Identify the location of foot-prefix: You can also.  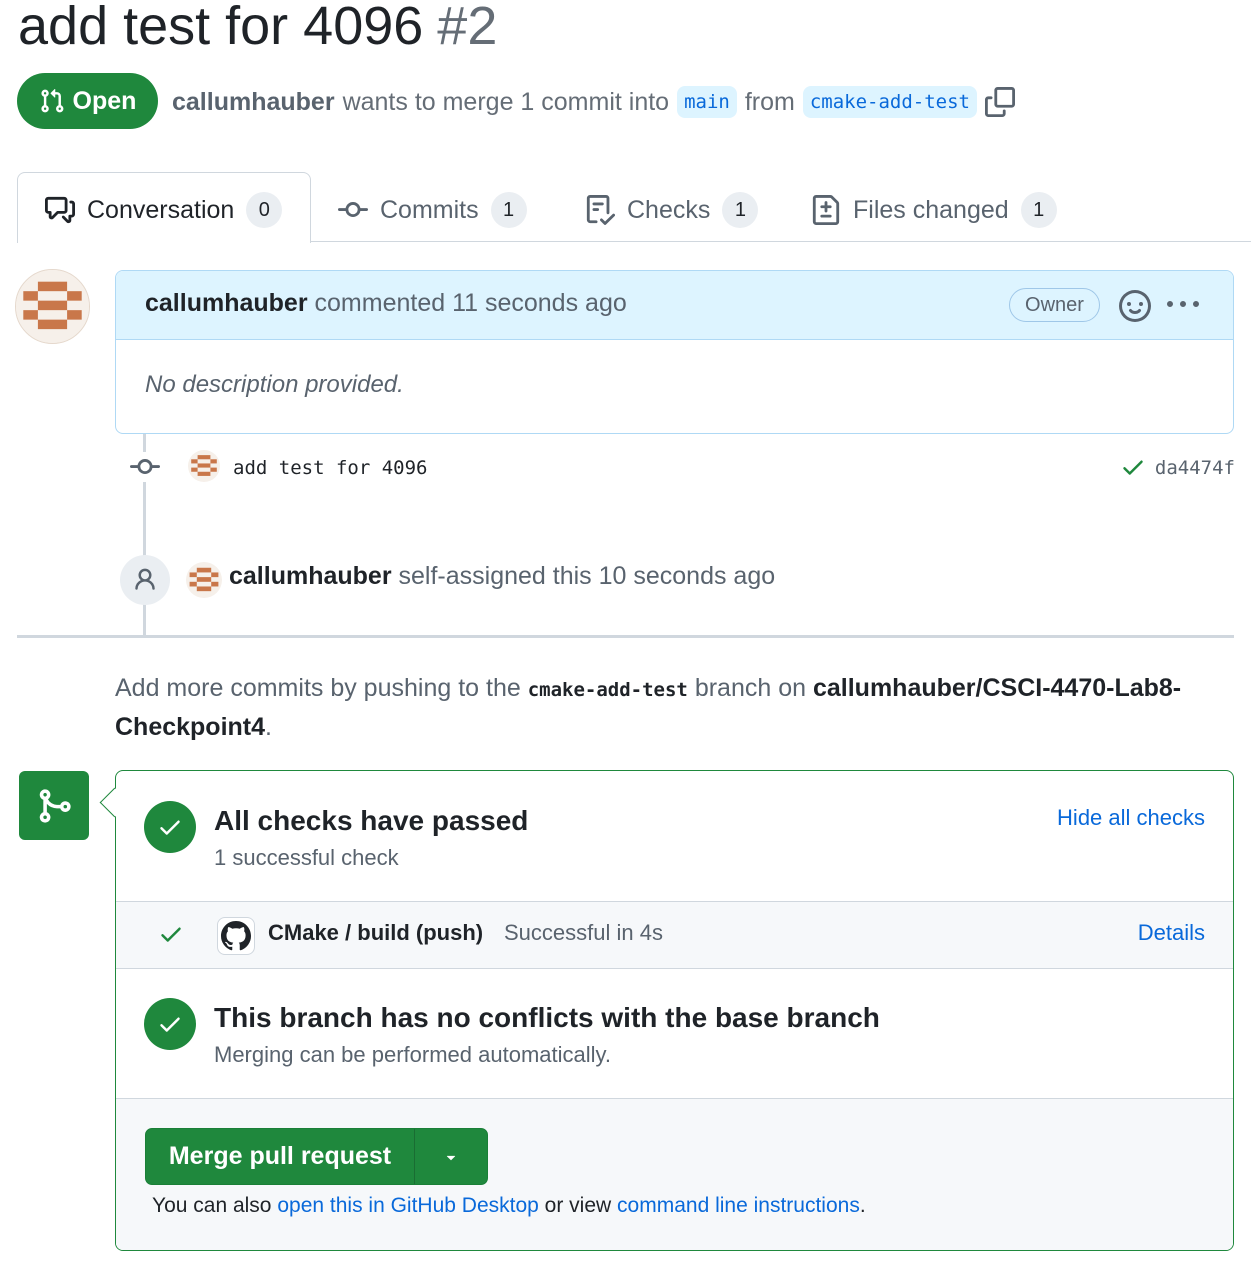
(212, 1205).